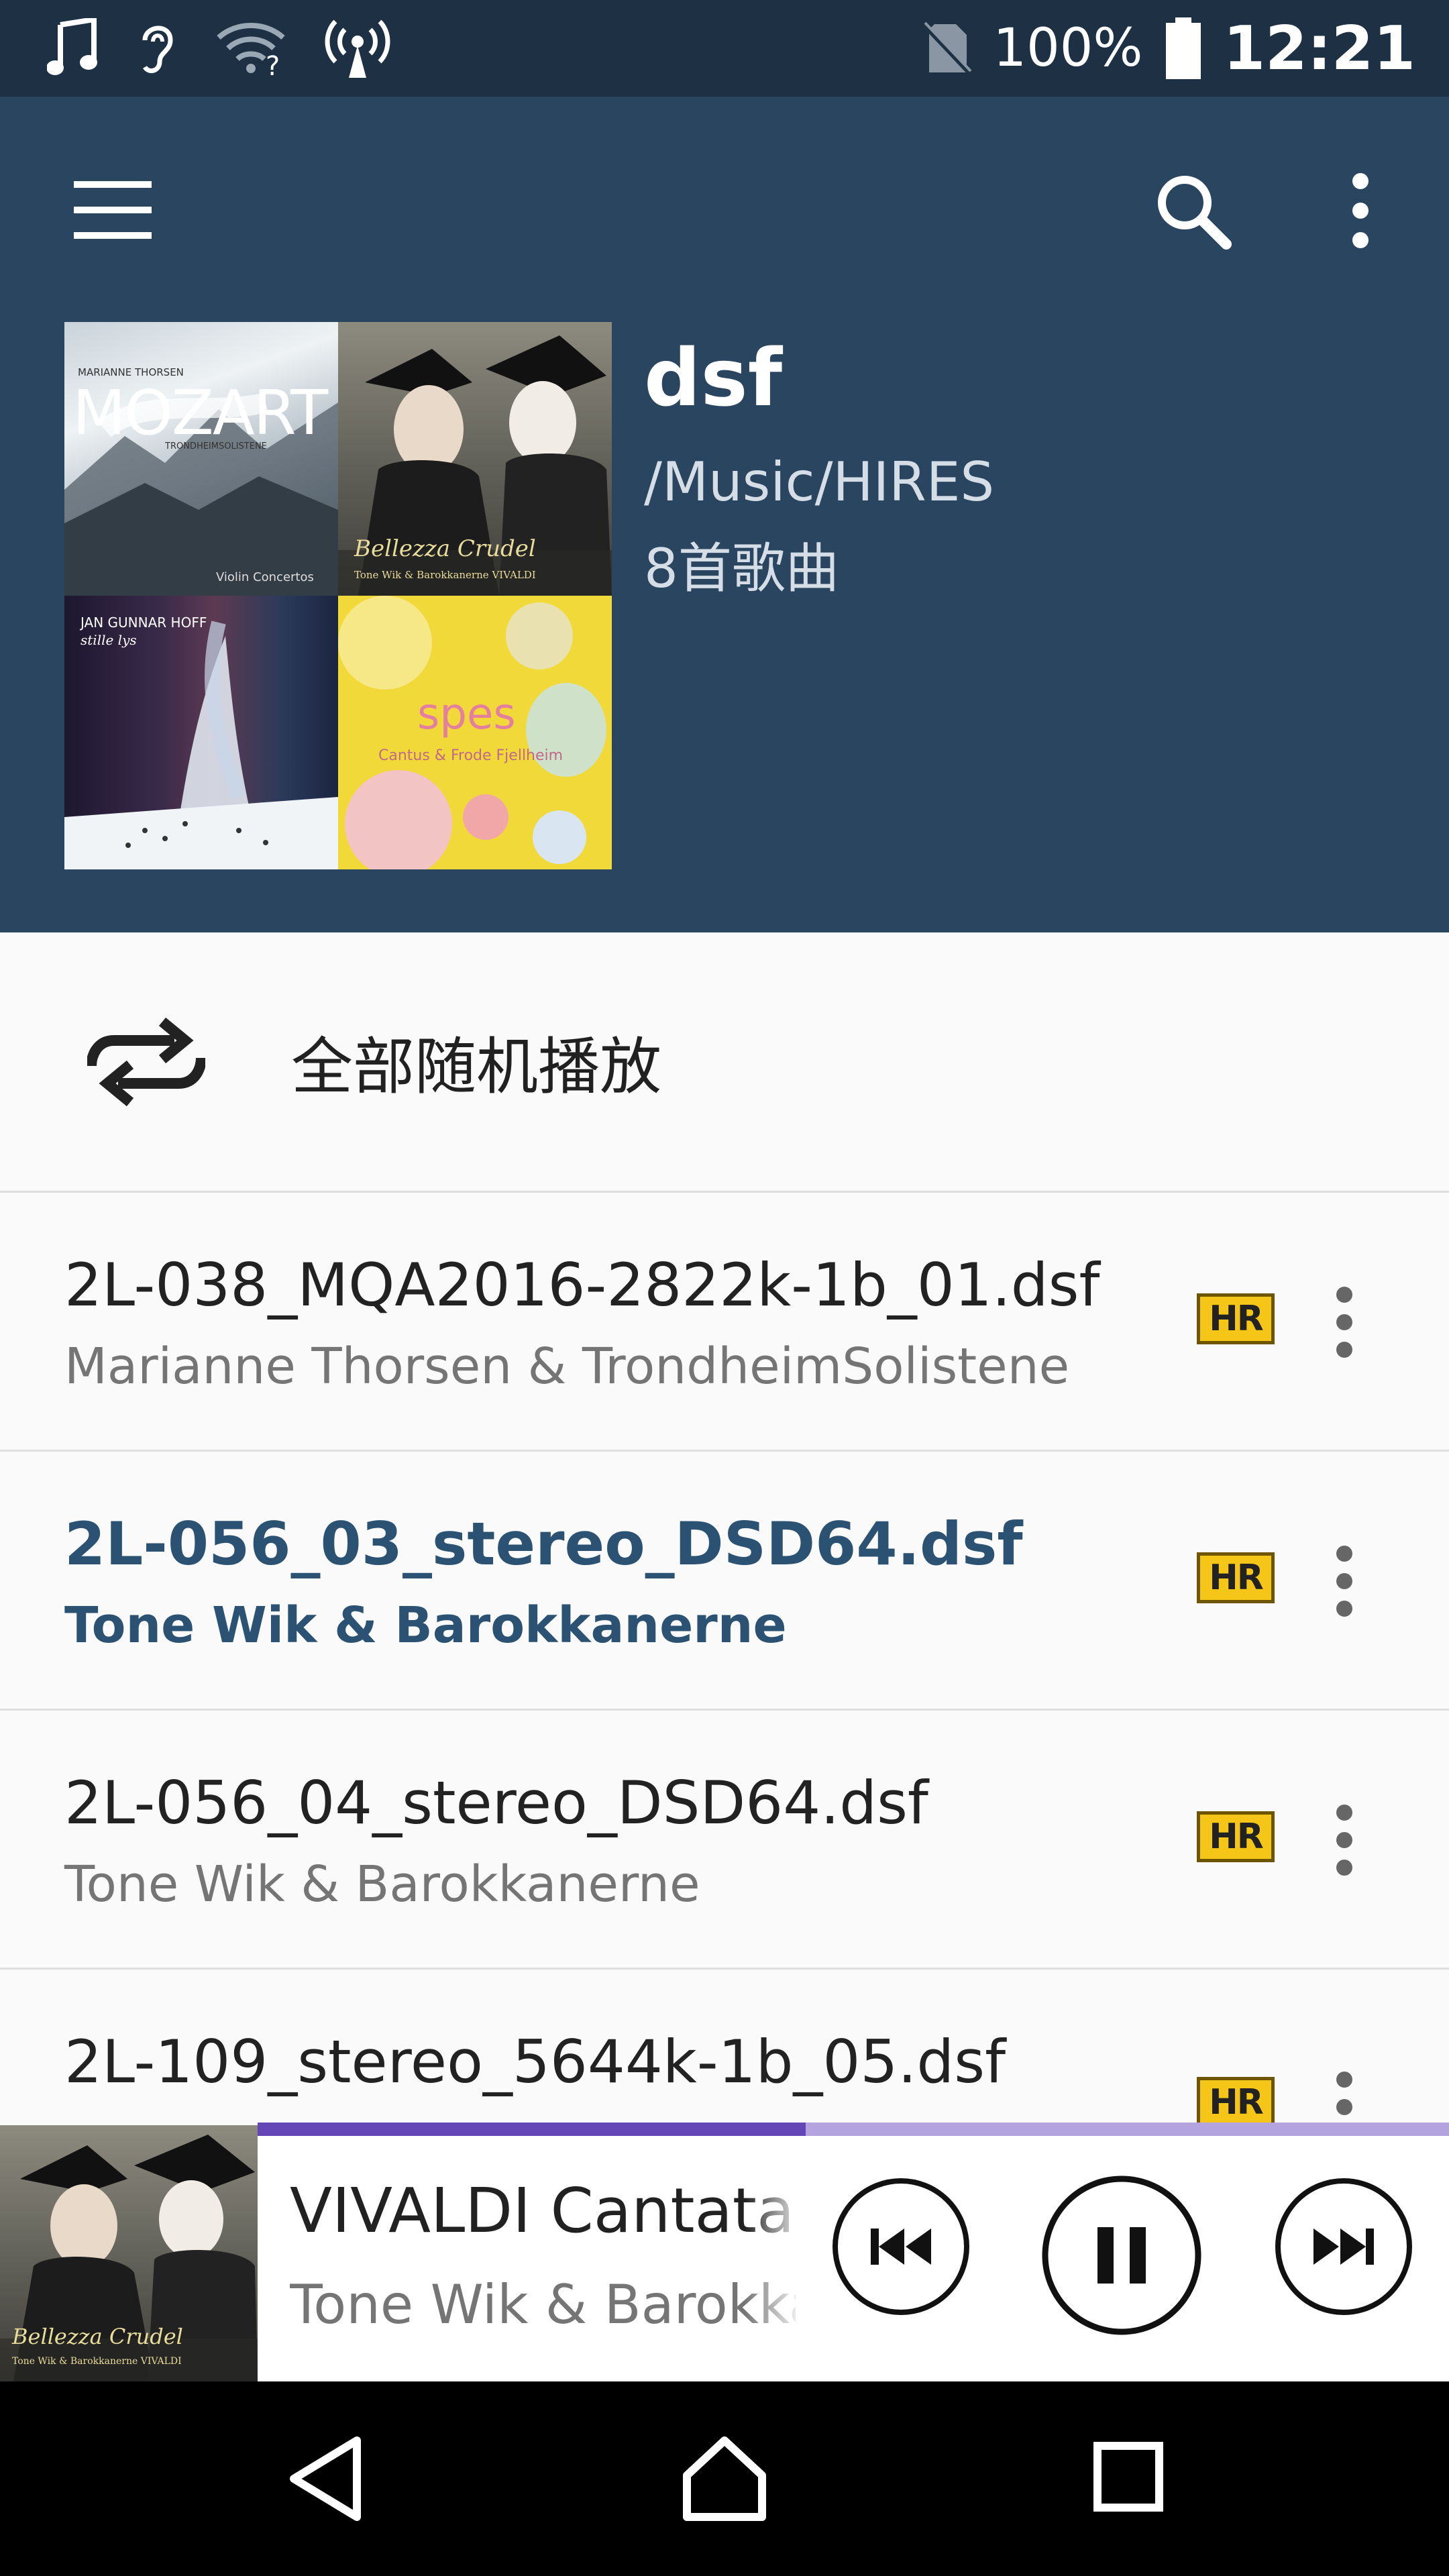 This screenshot has height=2576, width=1449. I want to click on now-playing-cover-artist: Tone Wik & Barokkanerne VIVALDI, so click(97, 2361).